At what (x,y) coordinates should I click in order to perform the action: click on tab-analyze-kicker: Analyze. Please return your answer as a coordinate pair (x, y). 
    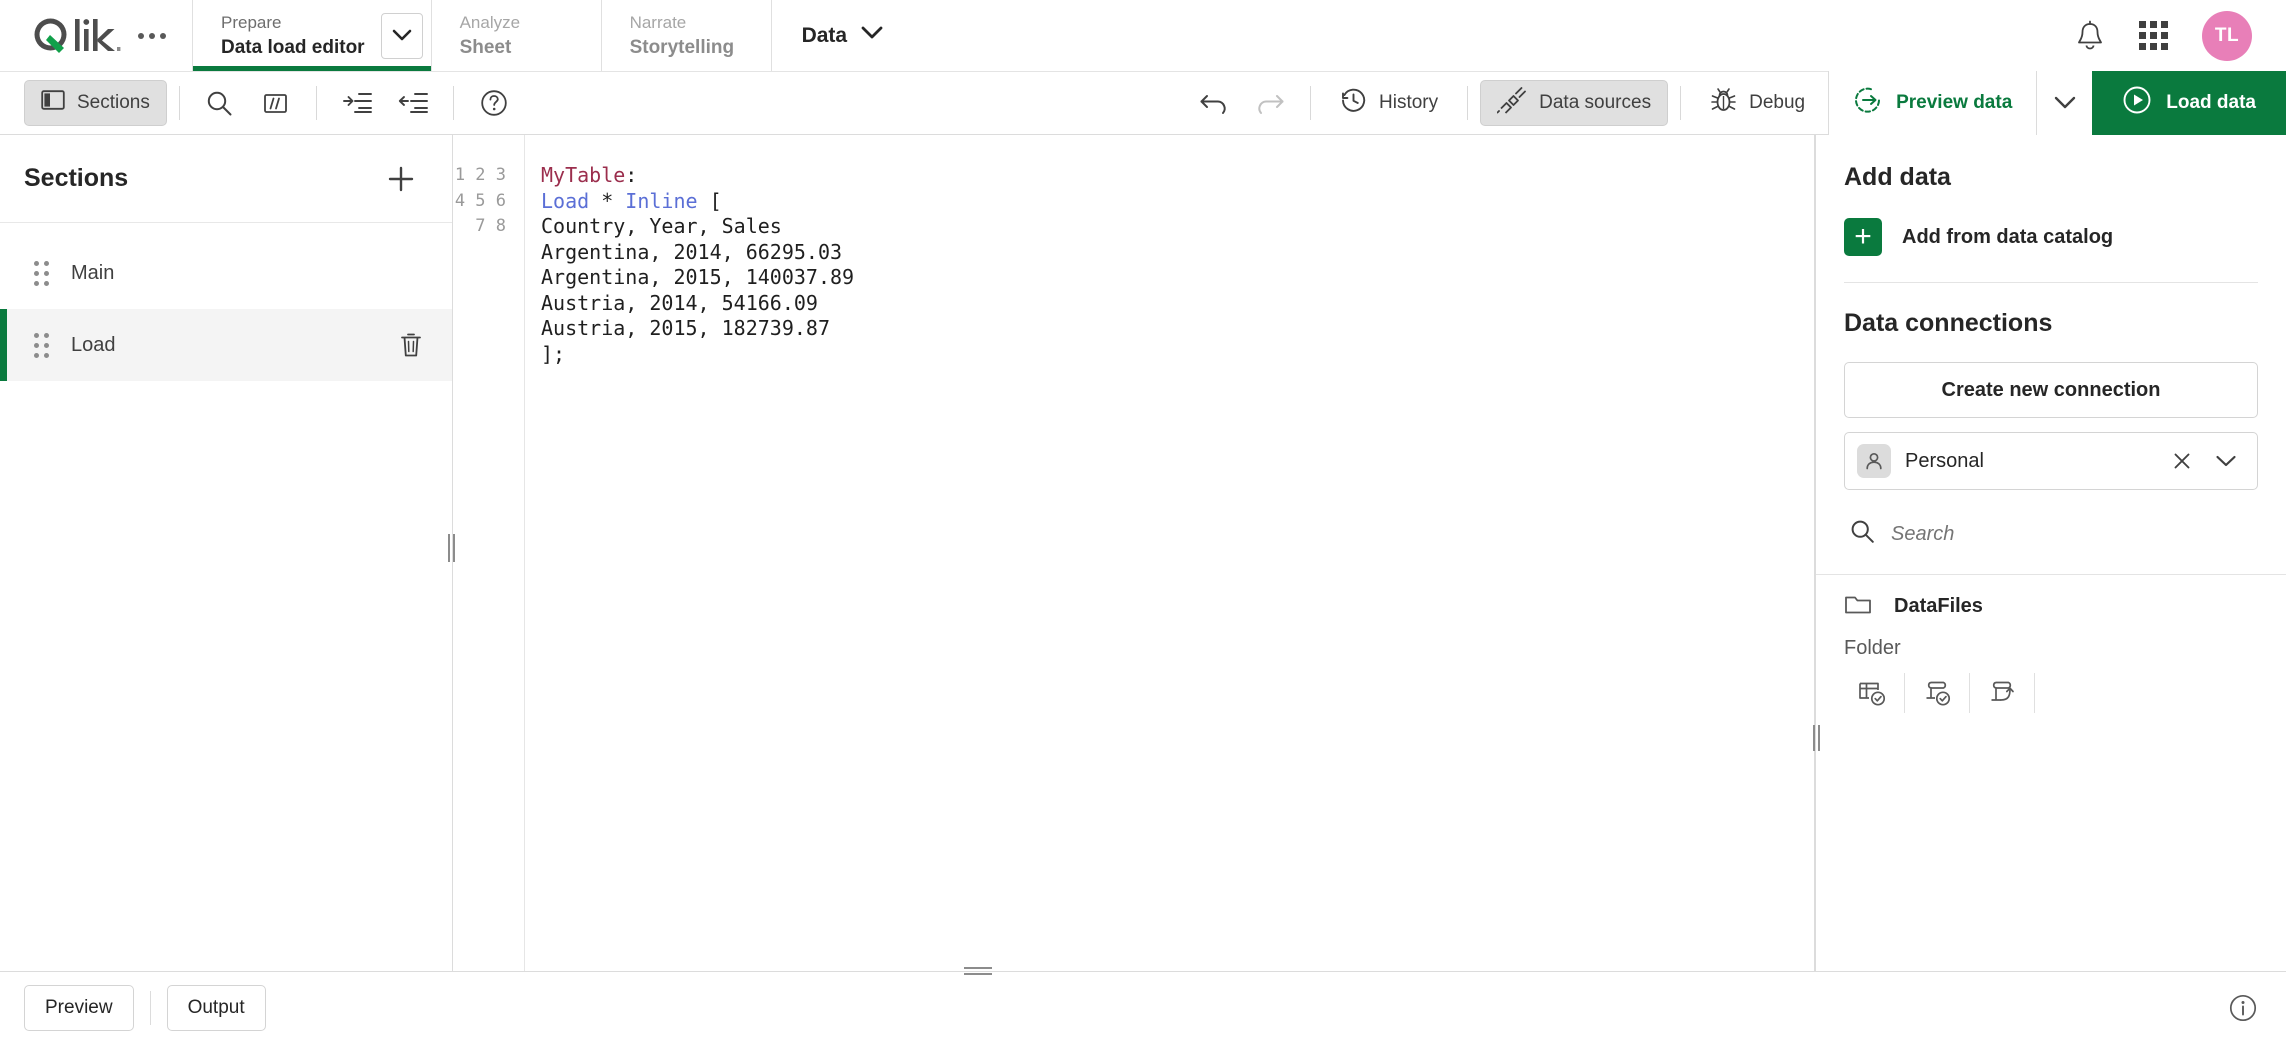
    Looking at the image, I should click on (490, 22).